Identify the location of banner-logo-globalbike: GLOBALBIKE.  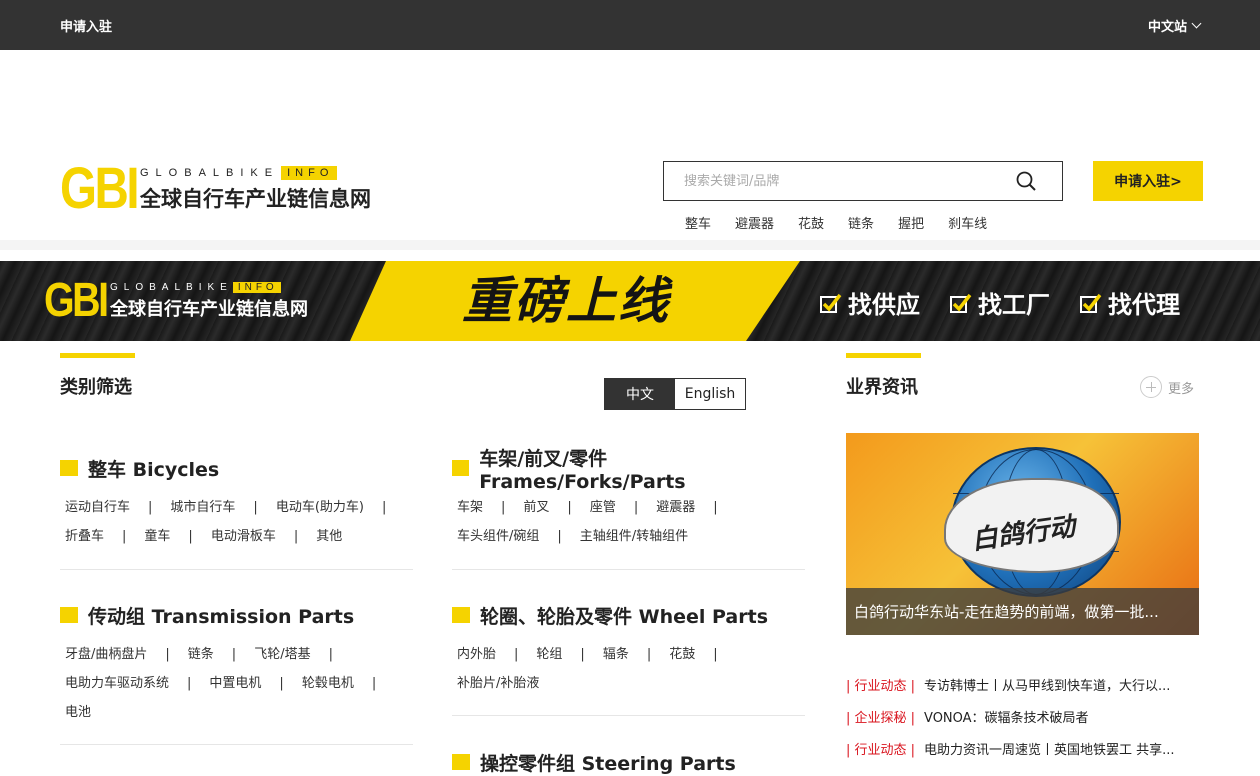
(171, 287).